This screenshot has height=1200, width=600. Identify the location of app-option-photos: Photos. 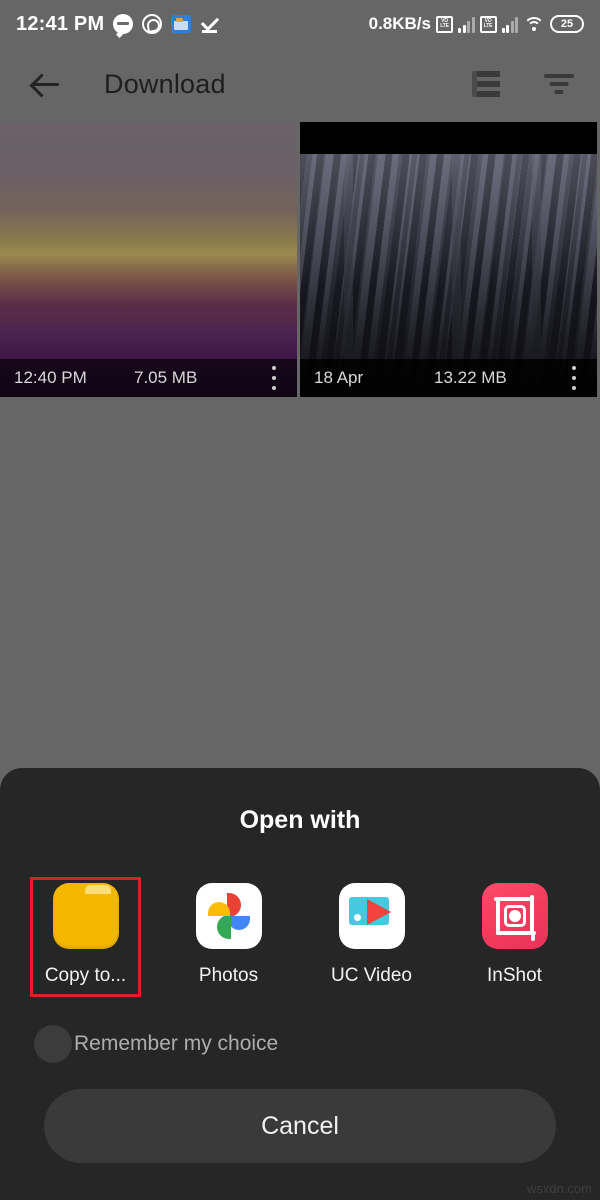
(228, 937).